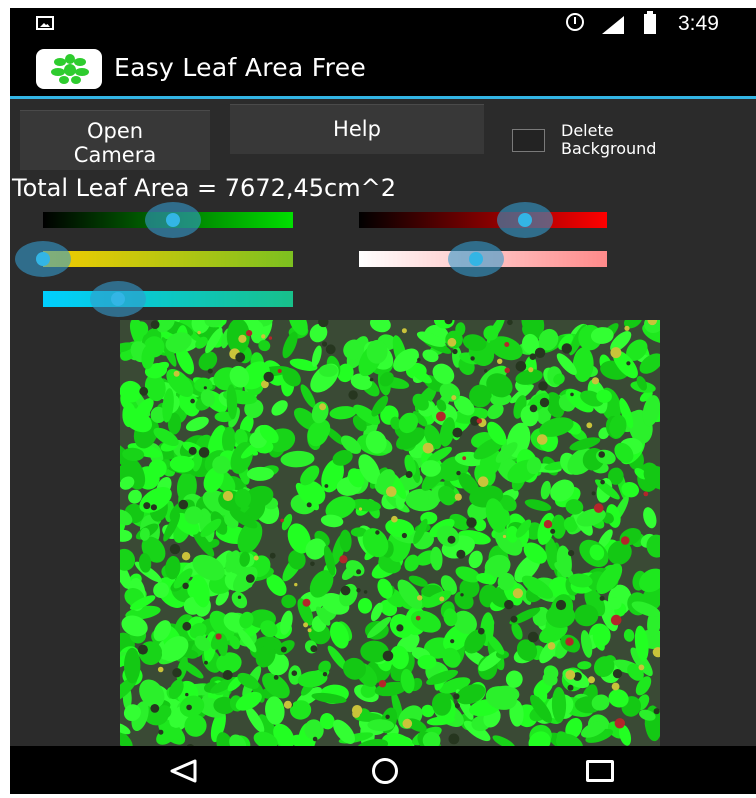 This screenshot has width=756, height=798. I want to click on navigation-bar, so click(383, 770).